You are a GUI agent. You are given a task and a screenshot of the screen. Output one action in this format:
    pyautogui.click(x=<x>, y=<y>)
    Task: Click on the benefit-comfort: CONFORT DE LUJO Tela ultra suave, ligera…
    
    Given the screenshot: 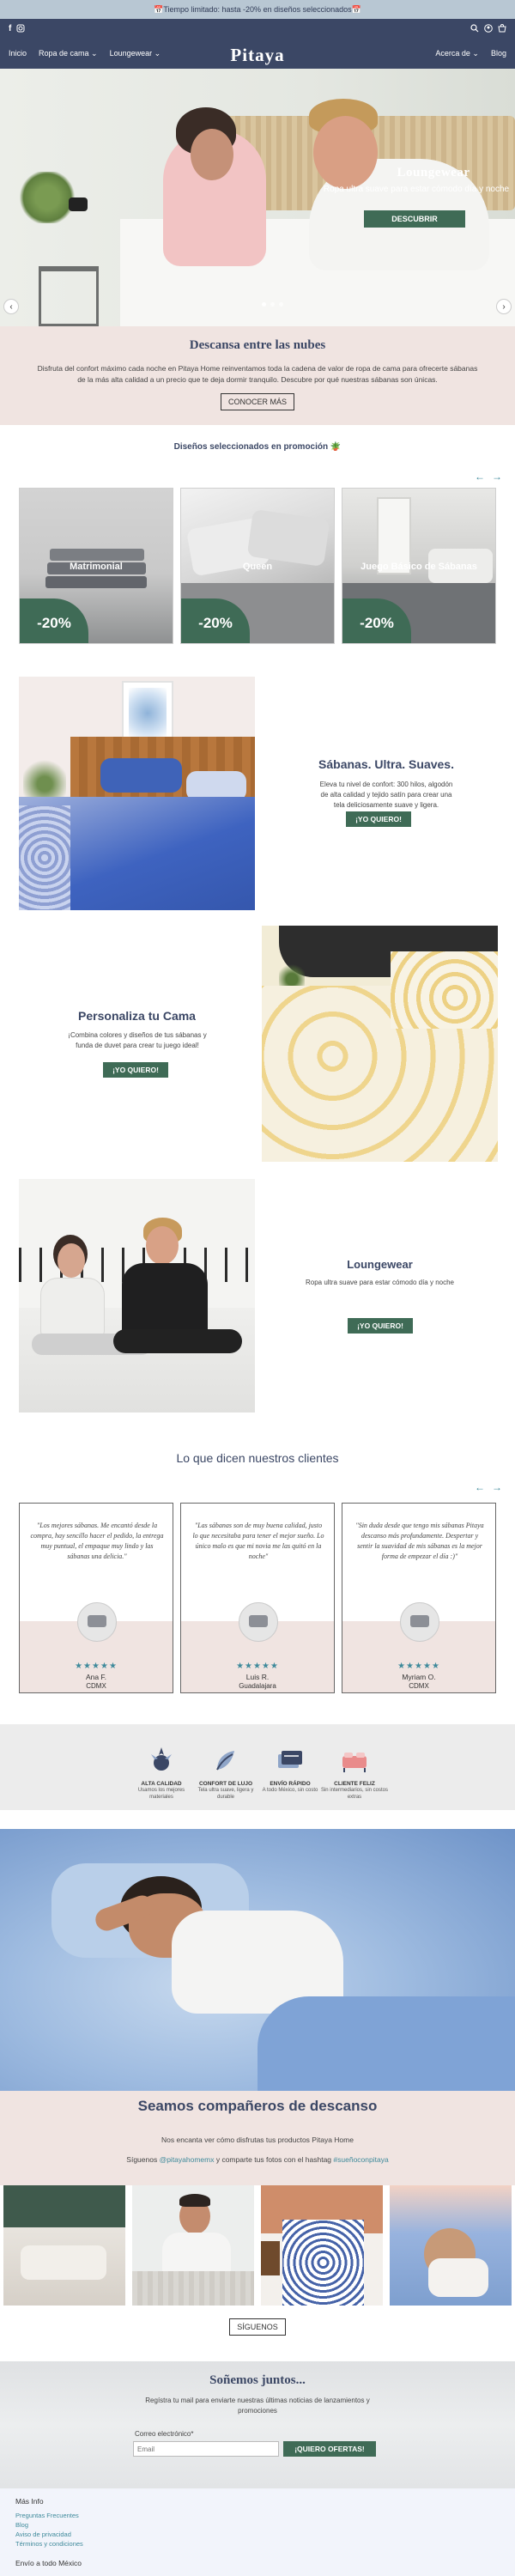 What is the action you would take?
    pyautogui.click(x=225, y=1773)
    